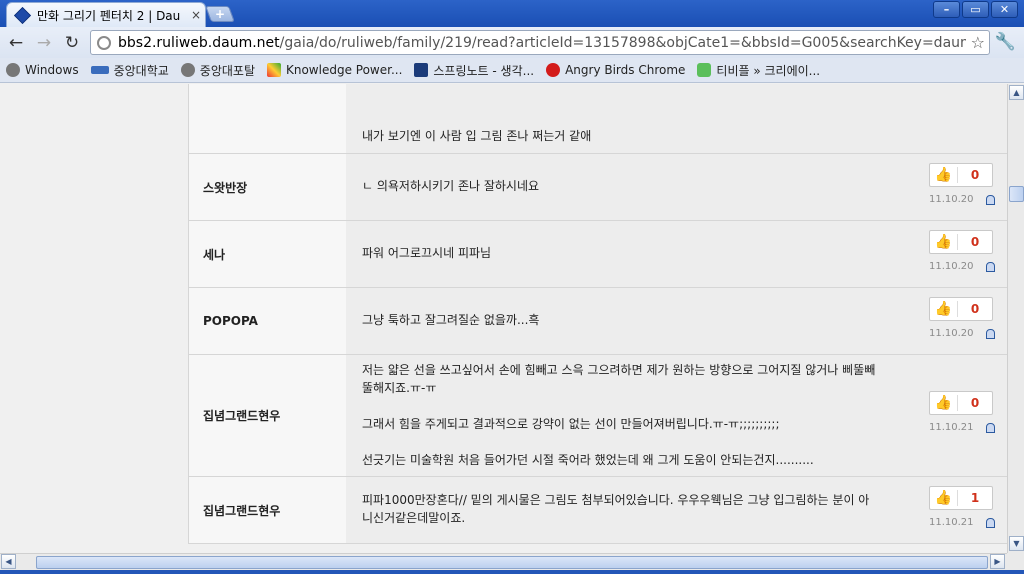 This screenshot has width=1024, height=574. I want to click on comment-text: 내가 보기엔 이 사람 입 그림 존나 쩌는거 같애, so click(477, 136).